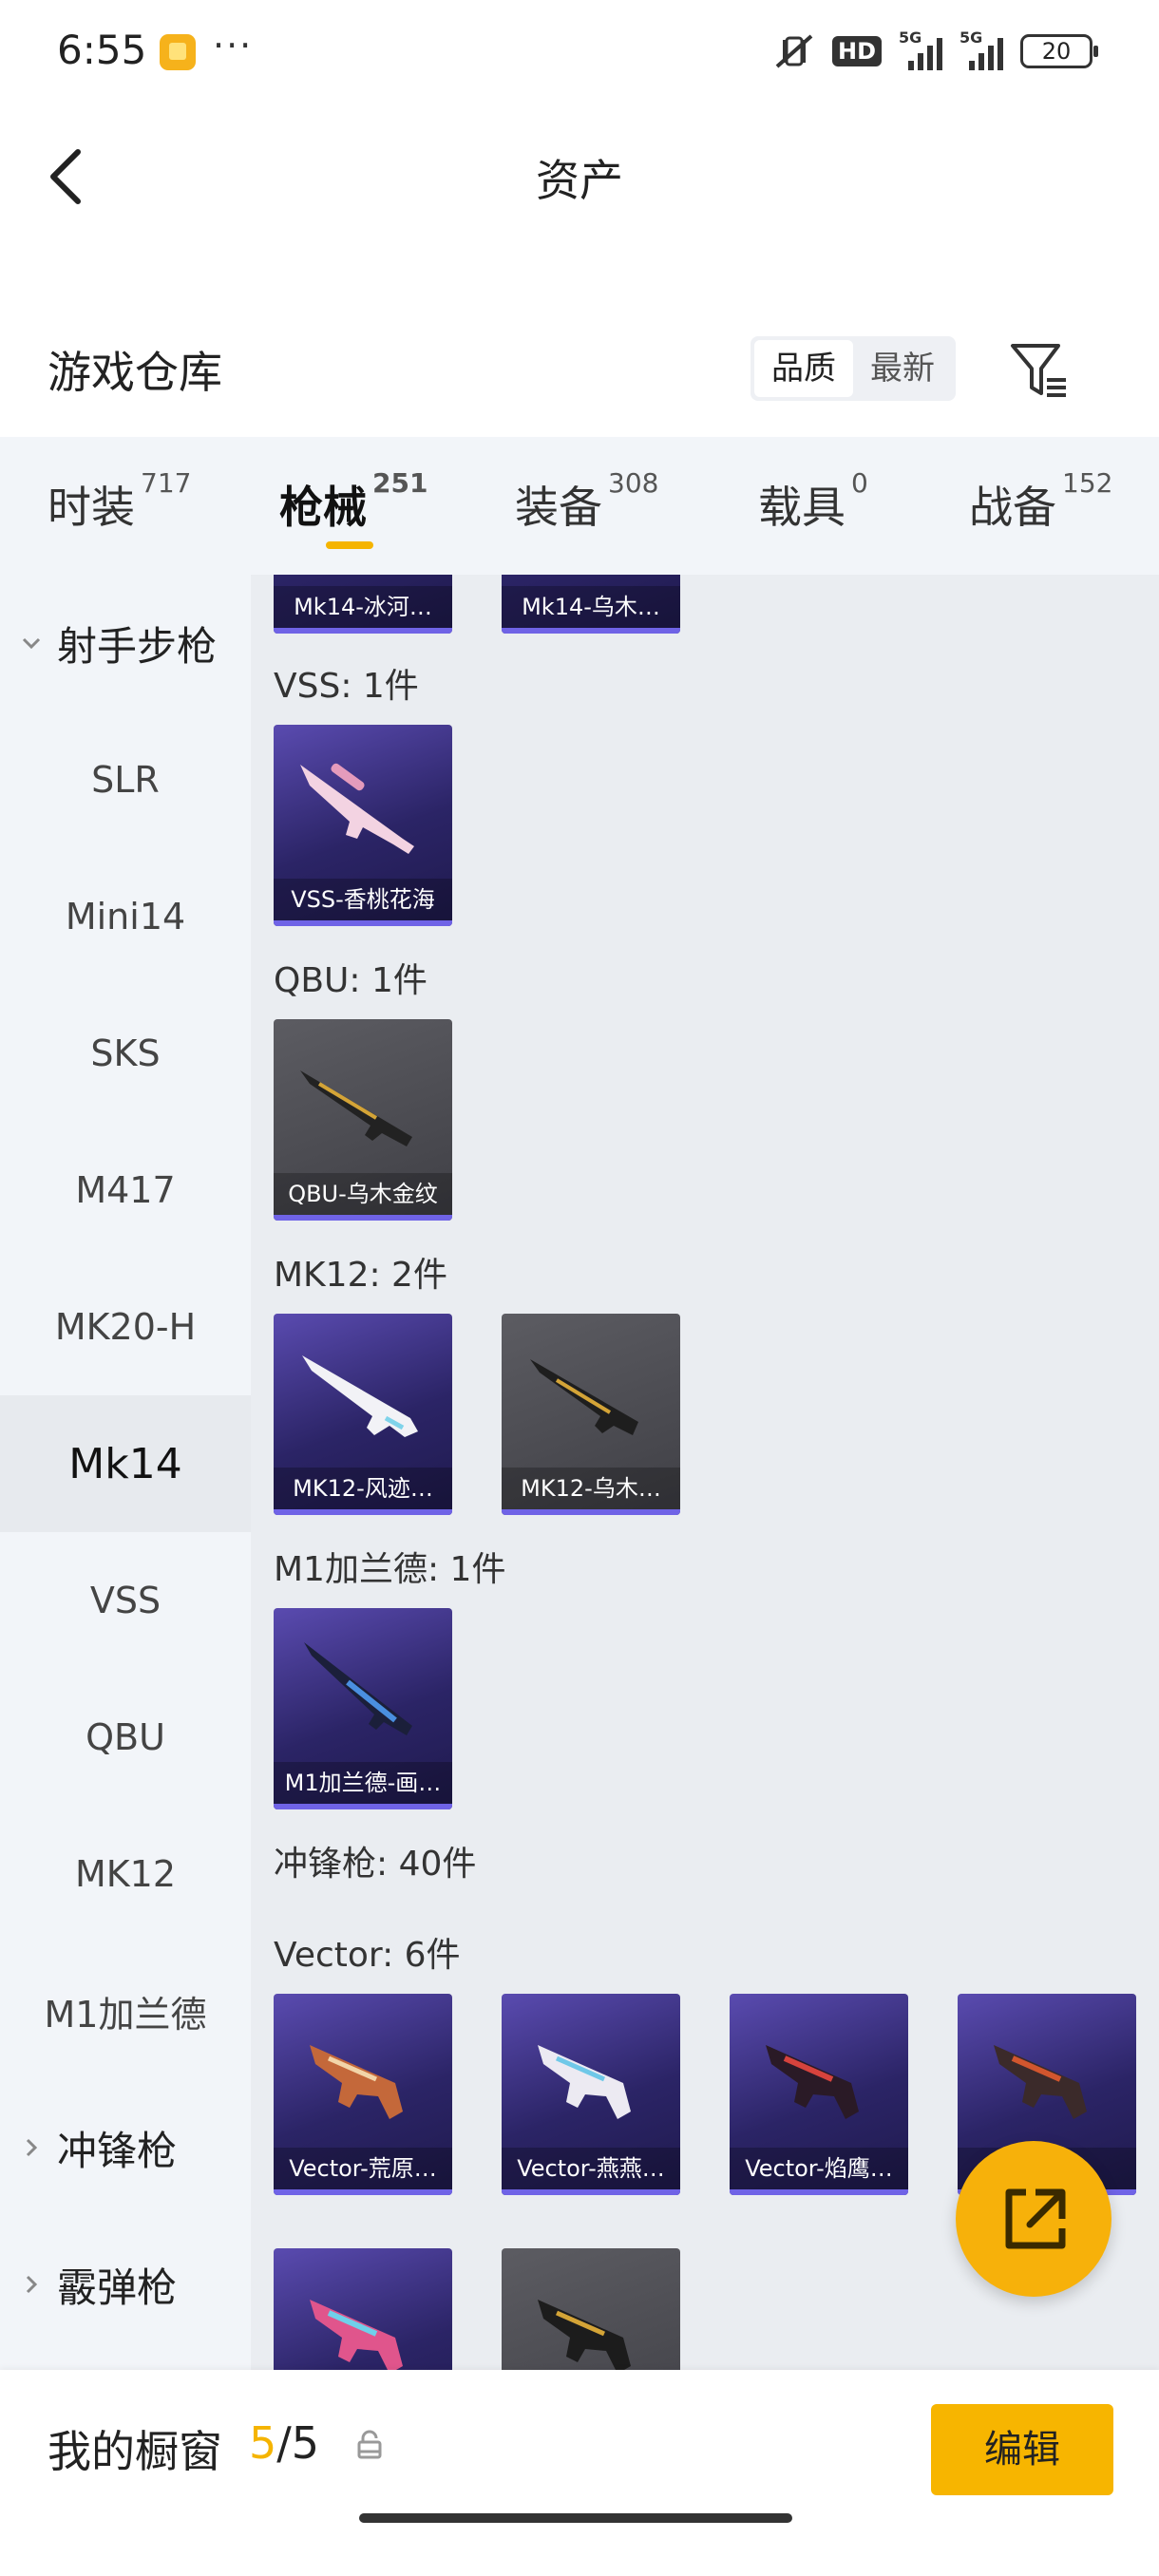 This screenshot has height=2576, width=1159. Describe the element at coordinates (135, 372) in the screenshot. I see `section-title: 游戏仓库` at that location.